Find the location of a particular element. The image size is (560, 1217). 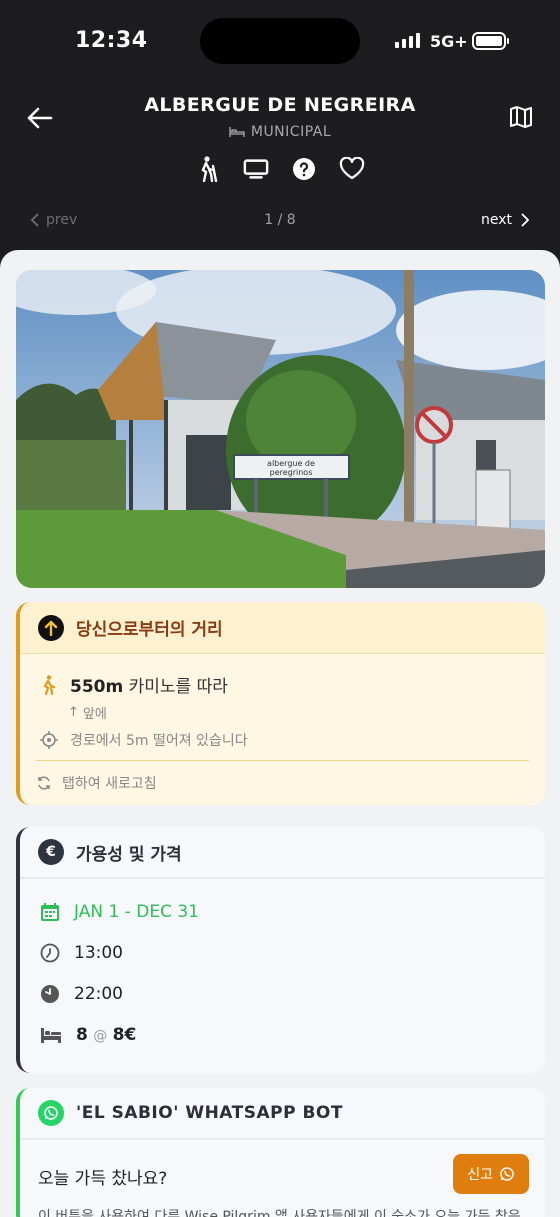

availability-title: 가용성 및 가격 is located at coordinates (129, 854).